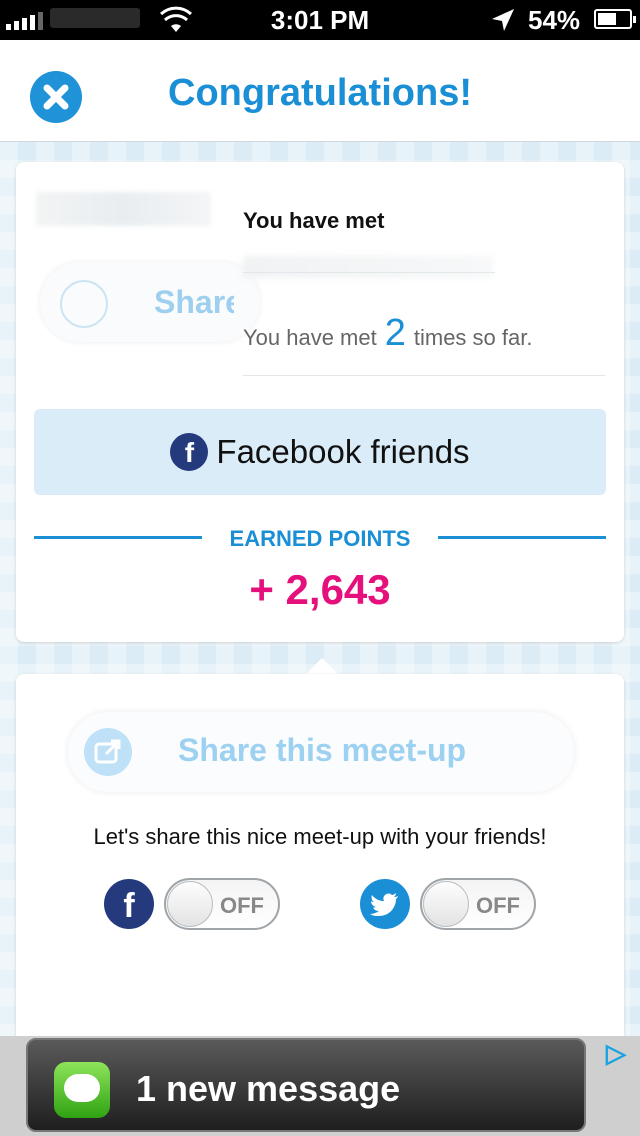 The width and height of the screenshot is (640, 1136). What do you see at coordinates (322, 666) in the screenshot?
I see `card-notch` at bounding box center [322, 666].